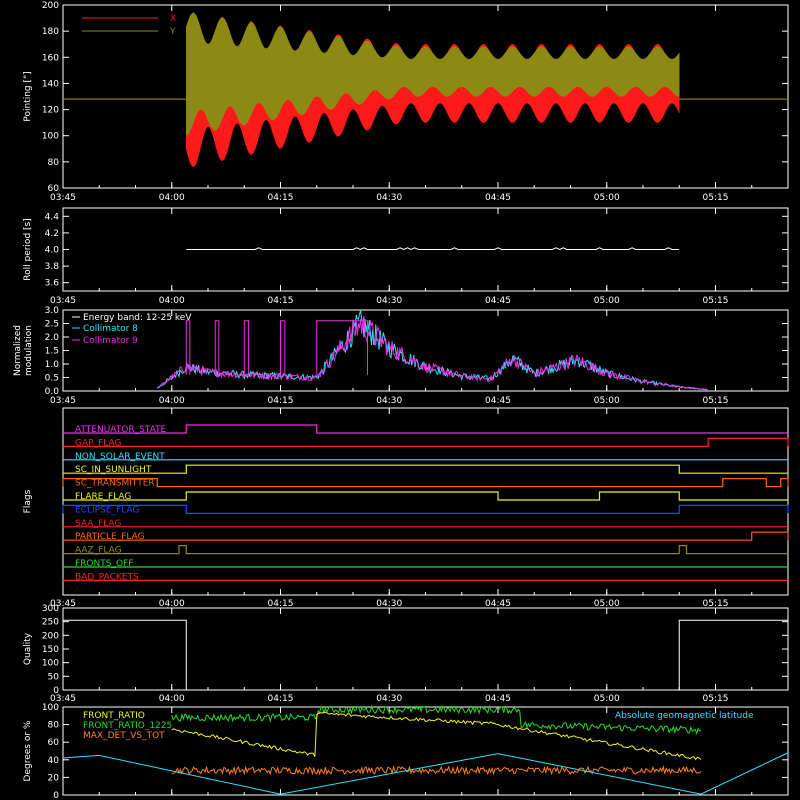 The height and width of the screenshot is (800, 800). What do you see at coordinates (684, 716) in the screenshot?
I see `legend-label: Absolute geomagnetic latitude` at bounding box center [684, 716].